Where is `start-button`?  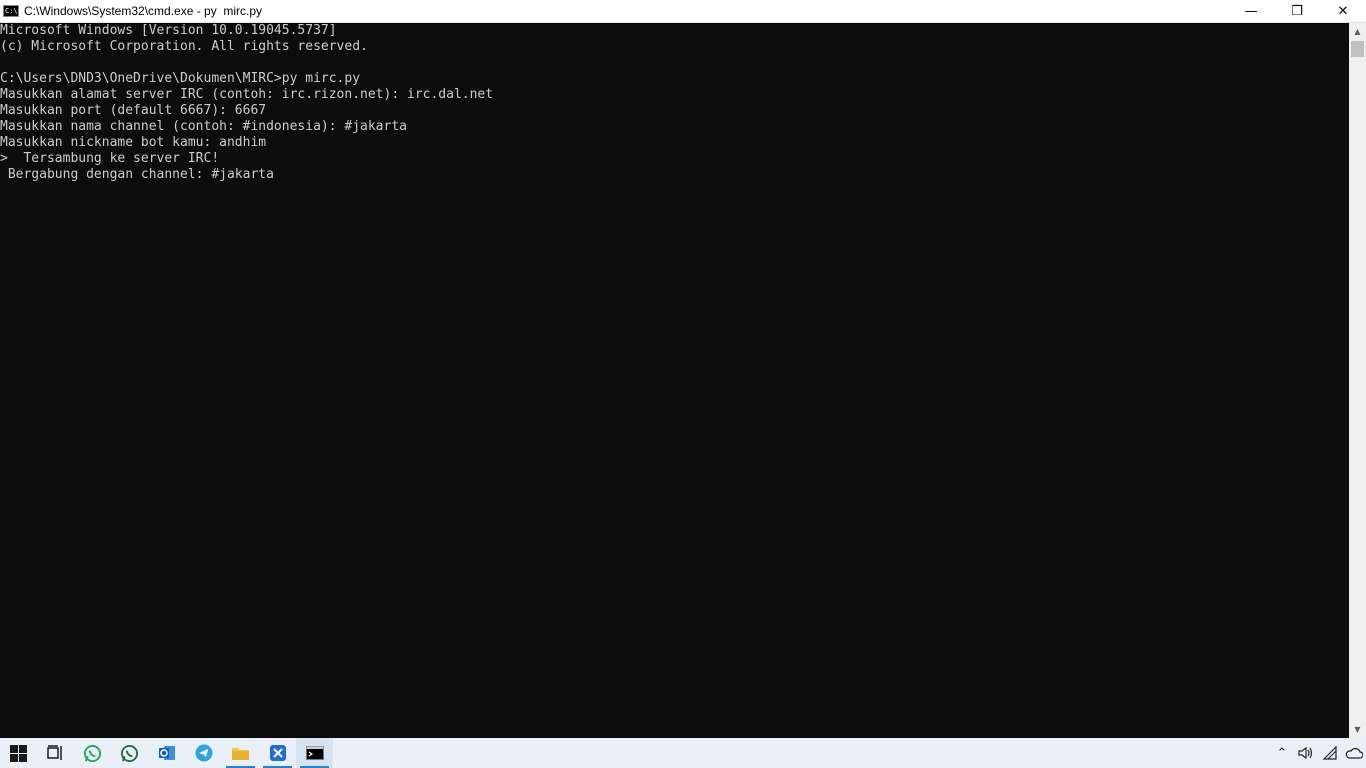
start-button is located at coordinates (18, 753).